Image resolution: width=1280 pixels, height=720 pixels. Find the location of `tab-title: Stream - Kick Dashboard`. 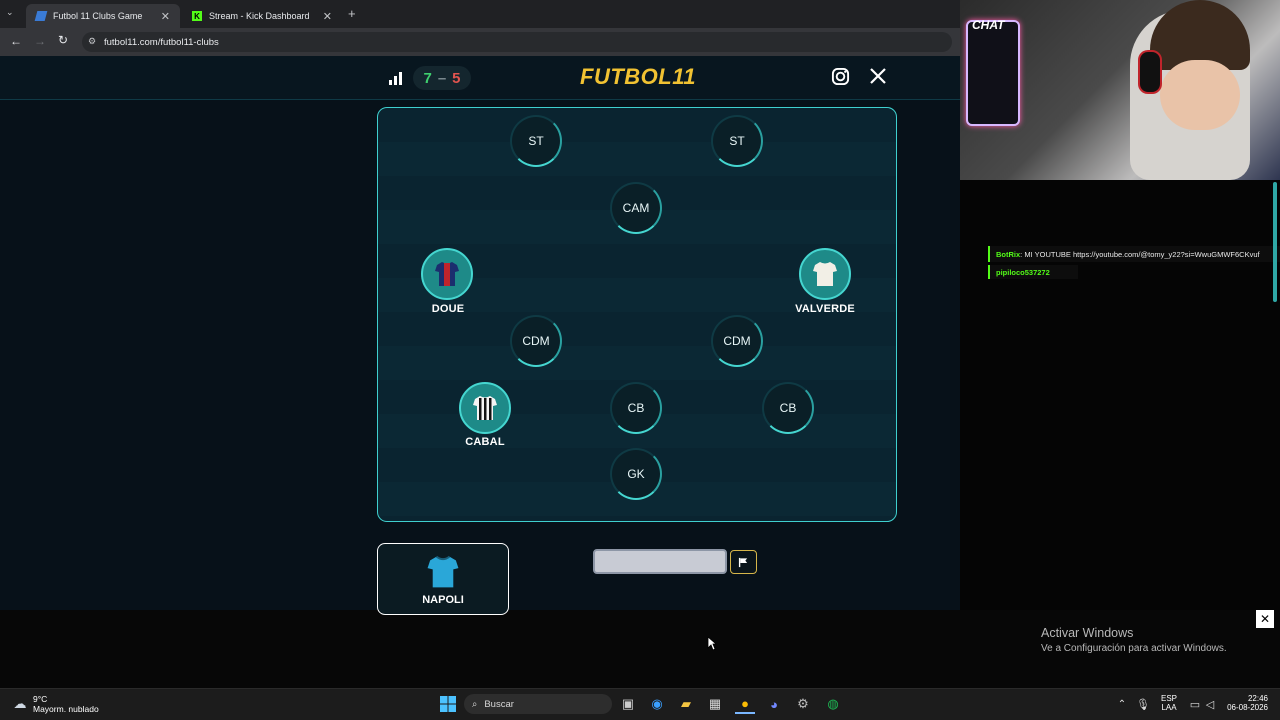

tab-title: Stream - Kick Dashboard is located at coordinates (259, 16).